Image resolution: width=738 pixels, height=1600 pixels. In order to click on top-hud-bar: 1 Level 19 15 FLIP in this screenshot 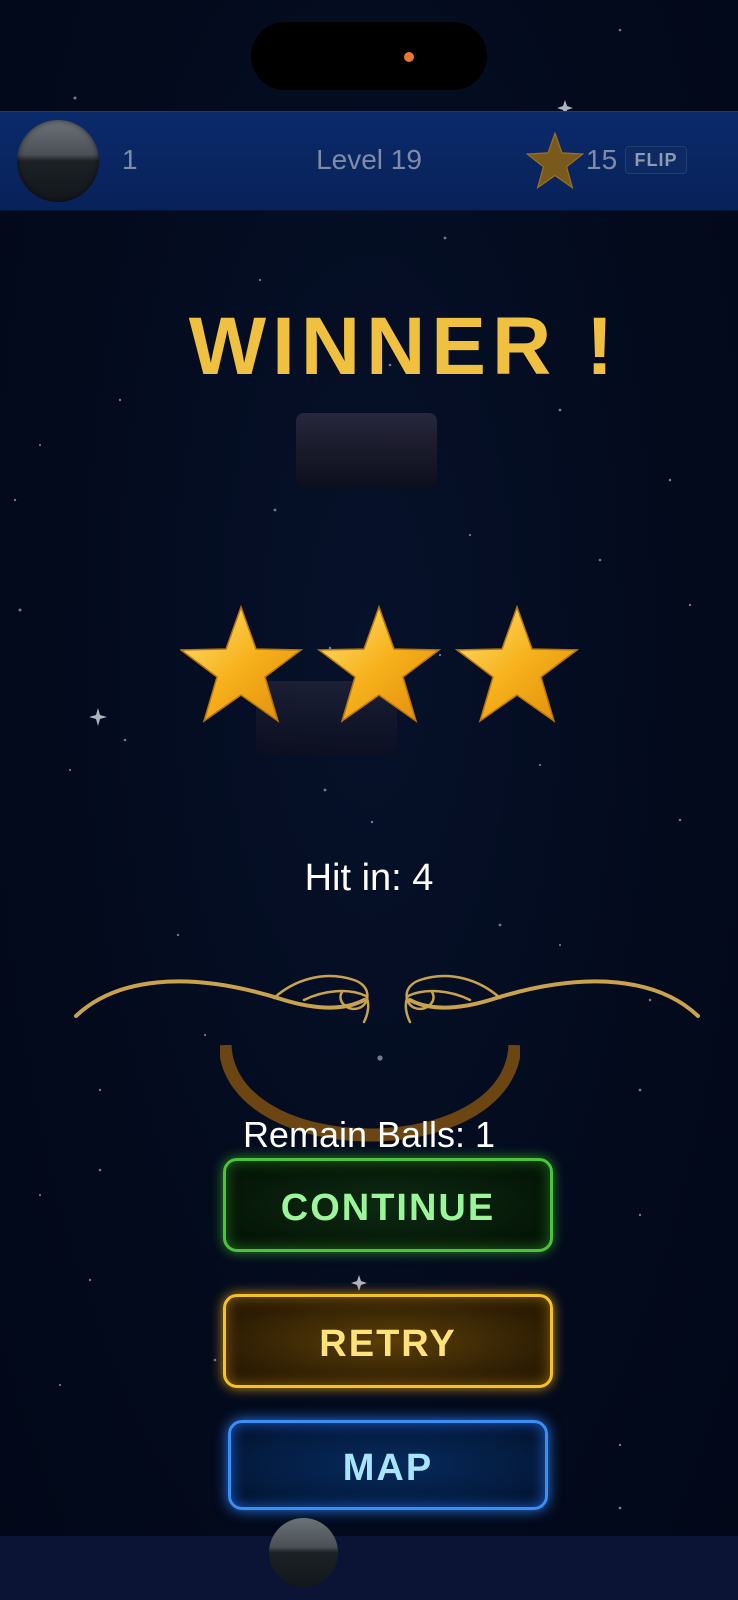, I will do `click(369, 161)`.